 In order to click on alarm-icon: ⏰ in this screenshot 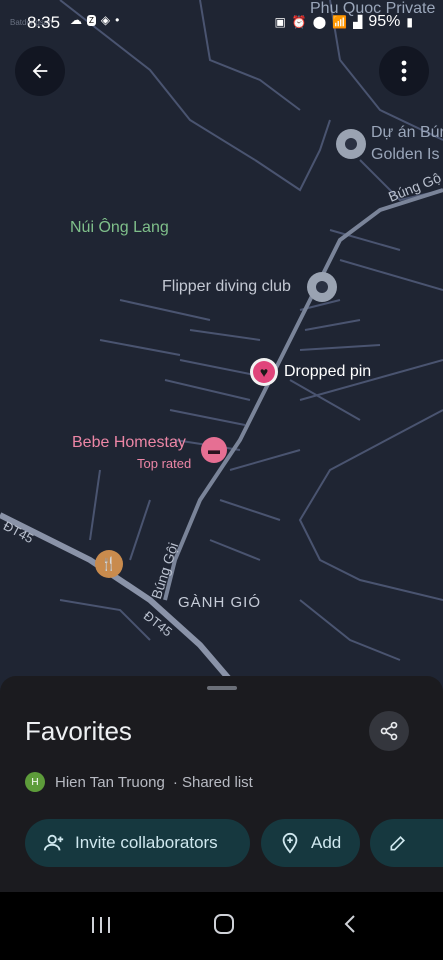, I will do `click(299, 22)`.